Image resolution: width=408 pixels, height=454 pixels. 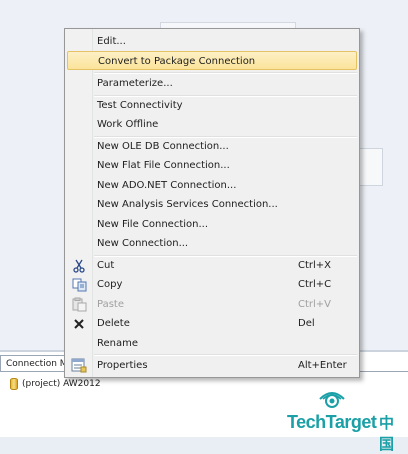 What do you see at coordinates (212, 265) in the screenshot?
I see `menu-item-cut: Cut Ctrl+X` at bounding box center [212, 265].